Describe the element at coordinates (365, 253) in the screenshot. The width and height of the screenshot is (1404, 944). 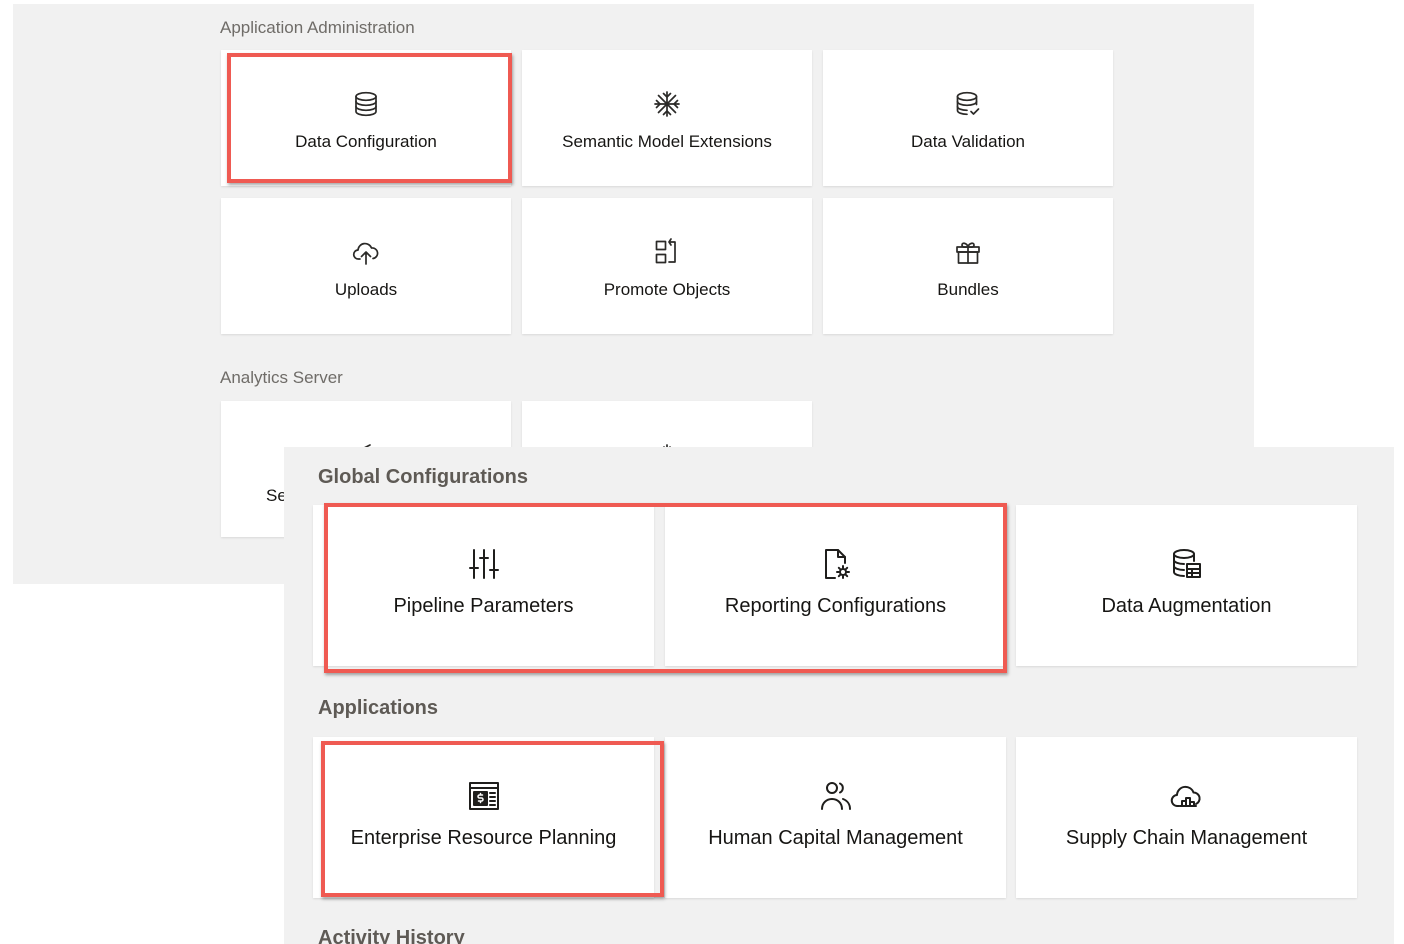
I see `cloud-upload-icon` at that location.